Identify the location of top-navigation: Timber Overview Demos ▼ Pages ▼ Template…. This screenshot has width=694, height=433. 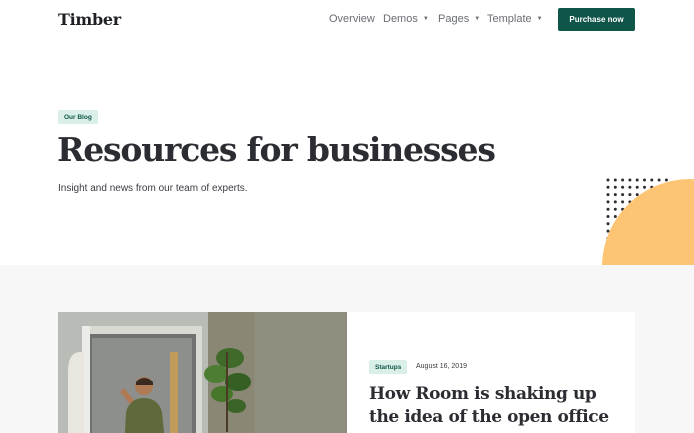
(347, 20).